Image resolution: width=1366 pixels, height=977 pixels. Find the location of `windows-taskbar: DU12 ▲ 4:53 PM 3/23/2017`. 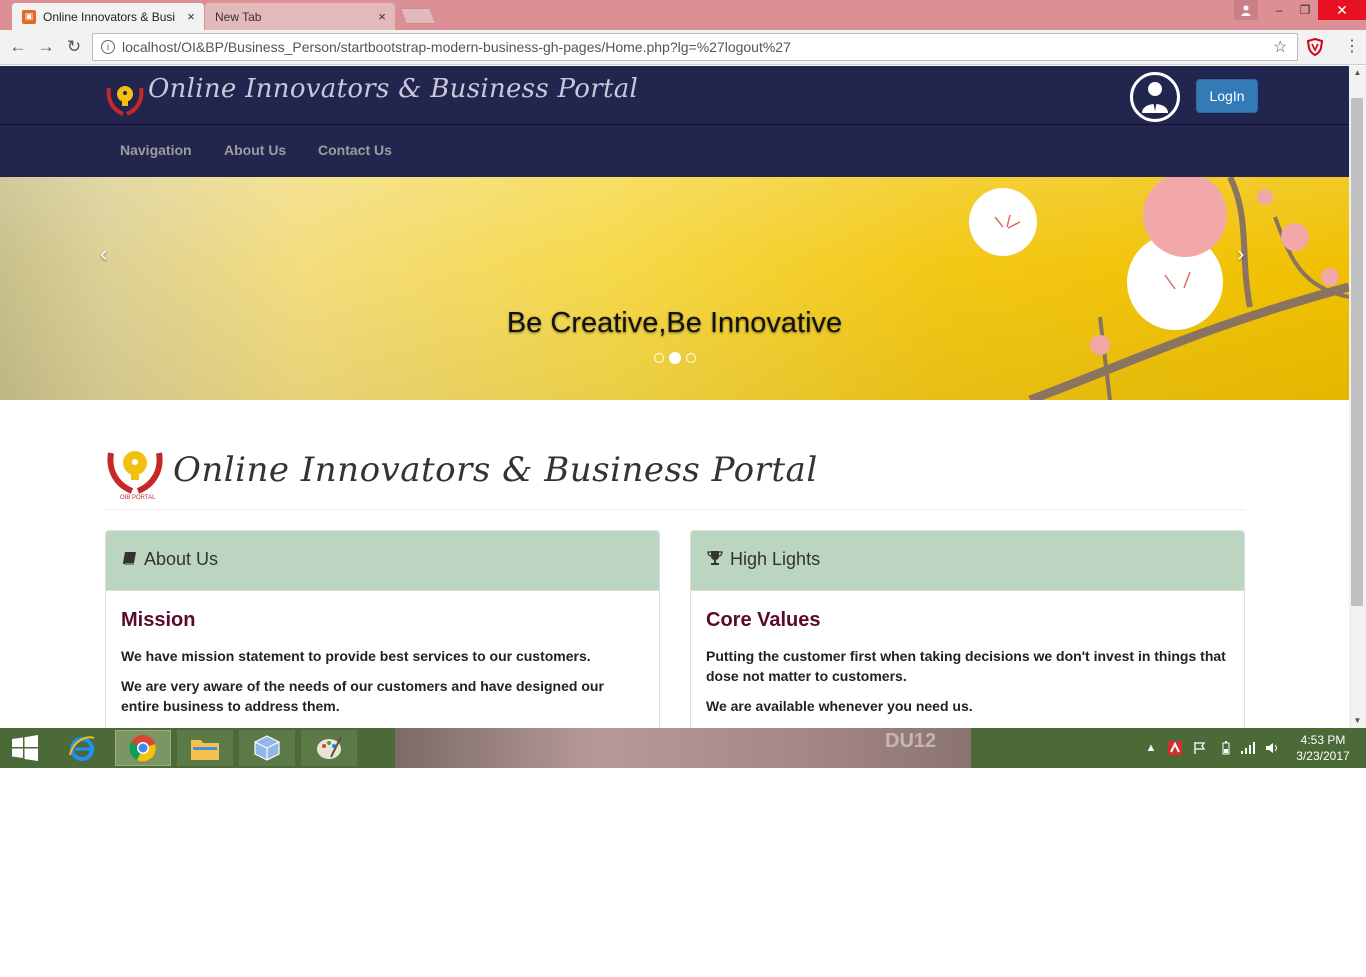

windows-taskbar: DU12 ▲ 4:53 PM 3/23/2017 is located at coordinates (683, 748).